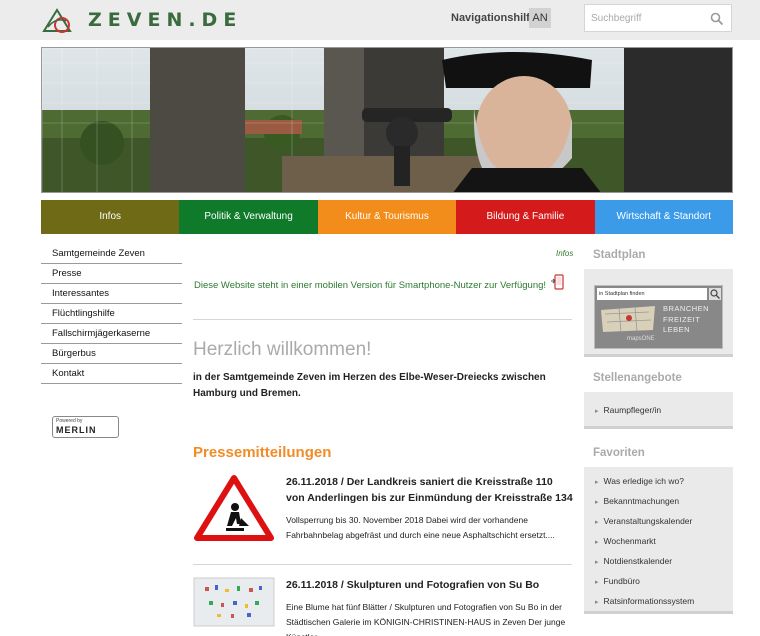 The height and width of the screenshot is (636, 760). I want to click on map-category-label: FREIZEIT, so click(686, 320).